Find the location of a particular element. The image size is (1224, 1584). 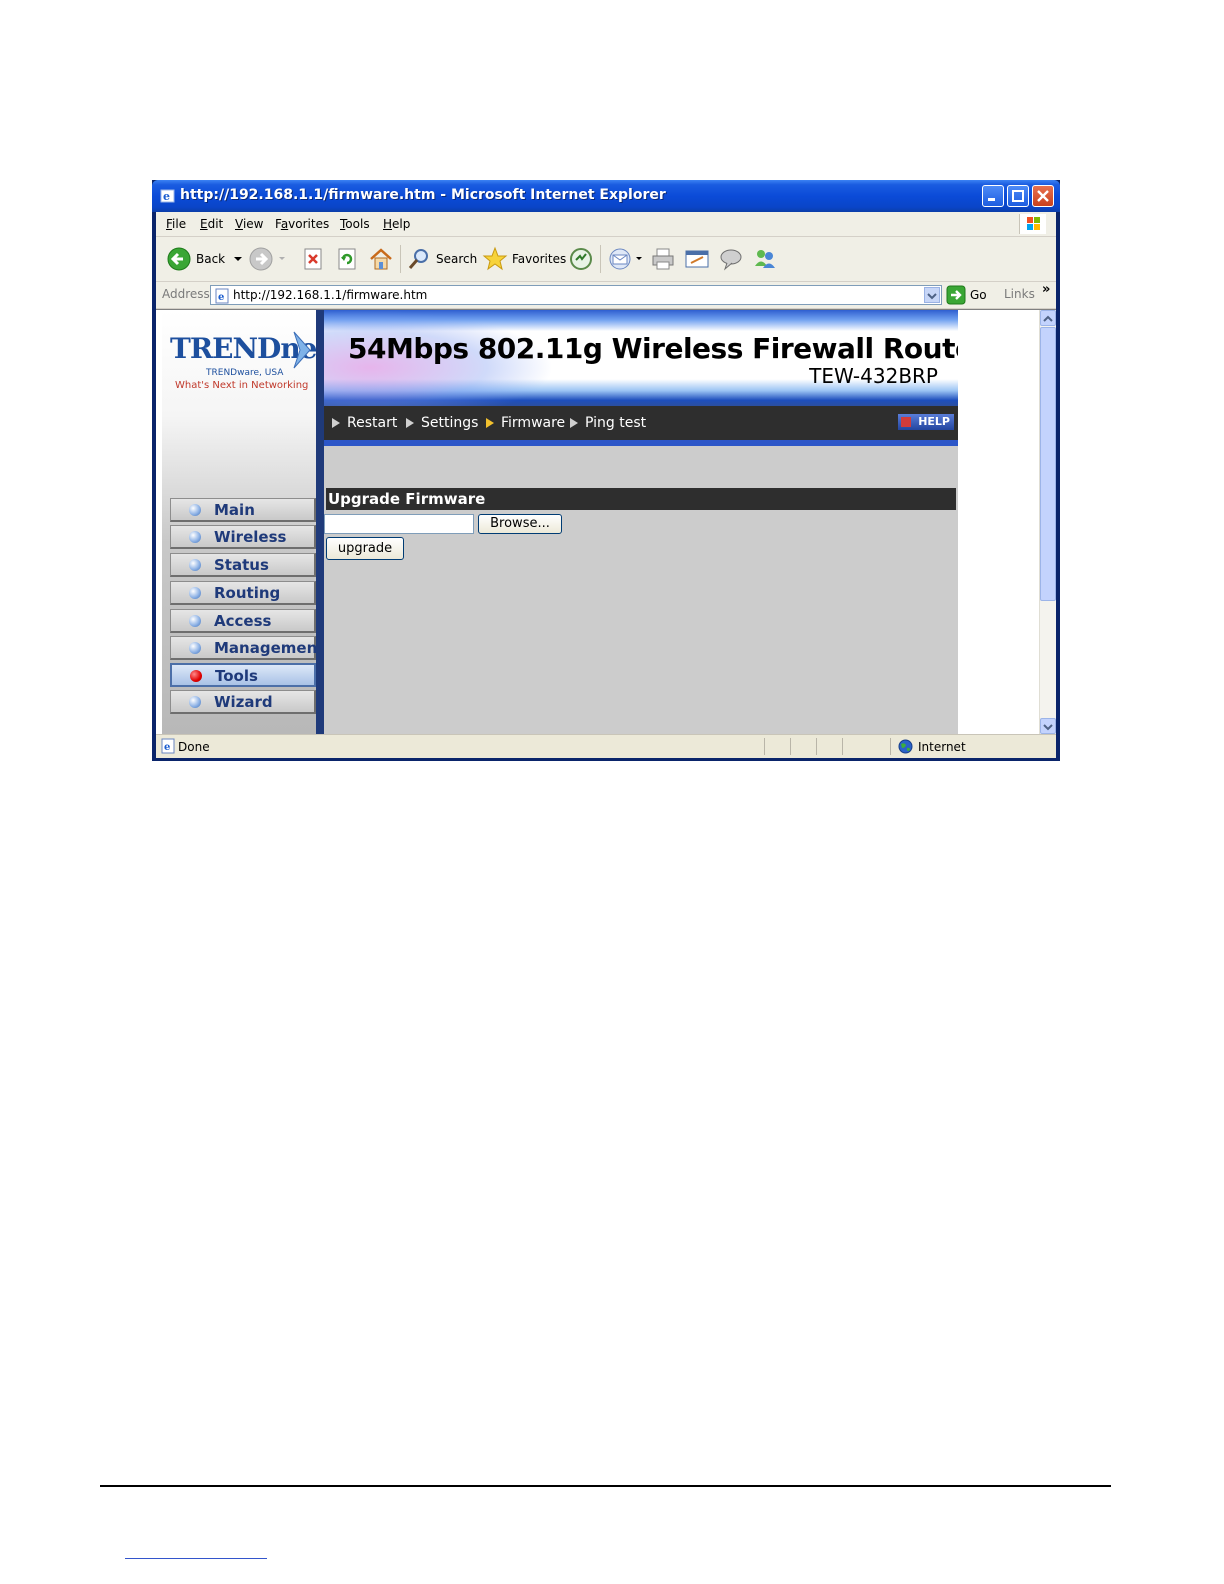

links-chevron: » is located at coordinates (1046, 289).